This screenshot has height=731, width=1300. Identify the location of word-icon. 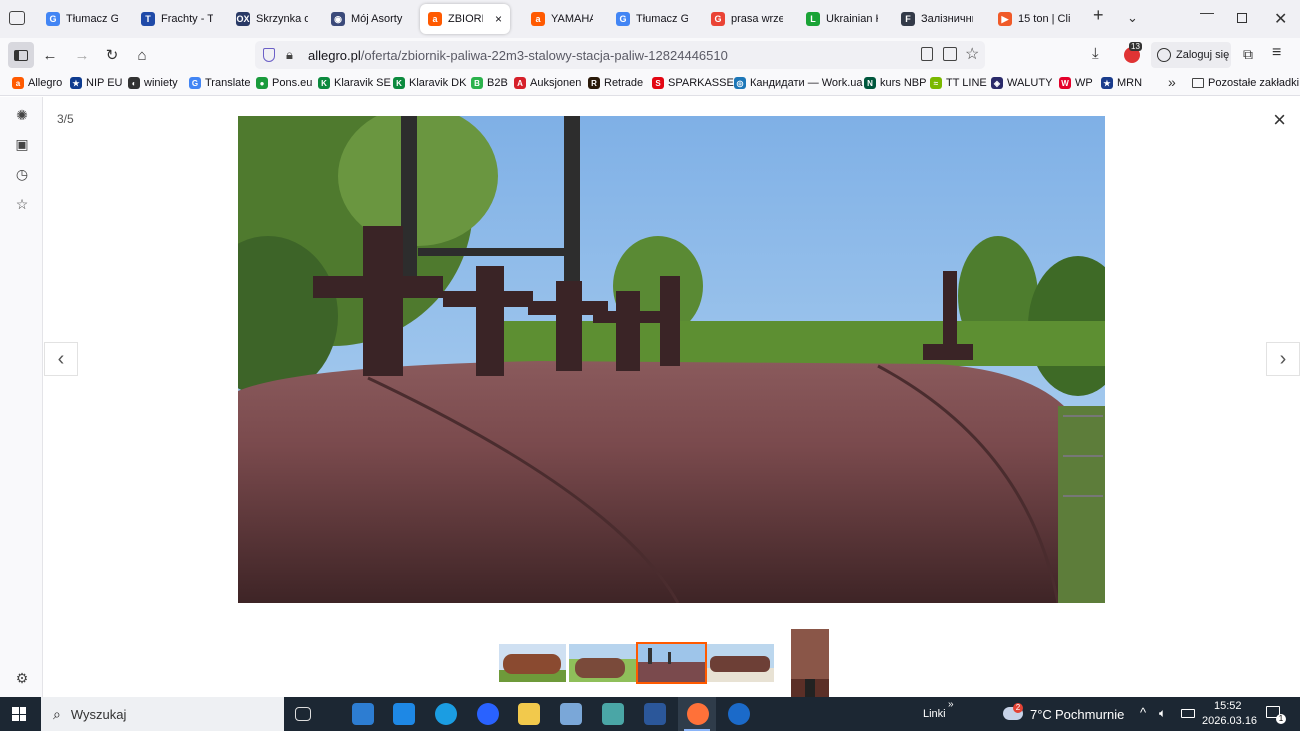
(655, 714).